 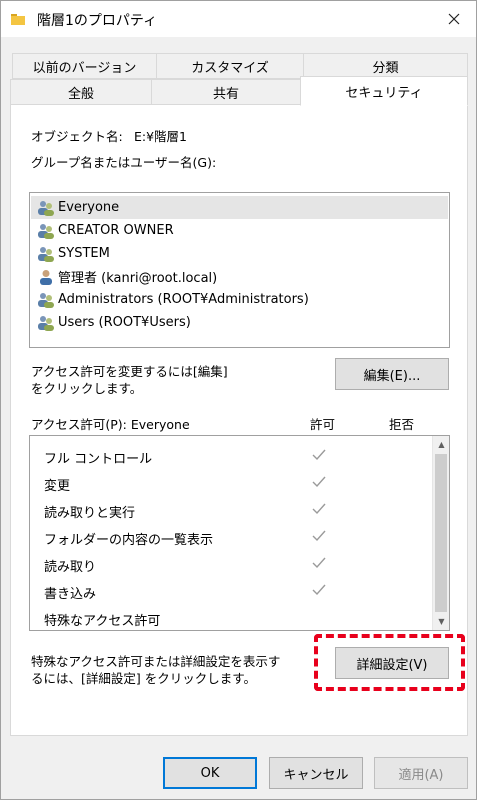 I want to click on permission-row: 書き込み, so click(x=231, y=590).